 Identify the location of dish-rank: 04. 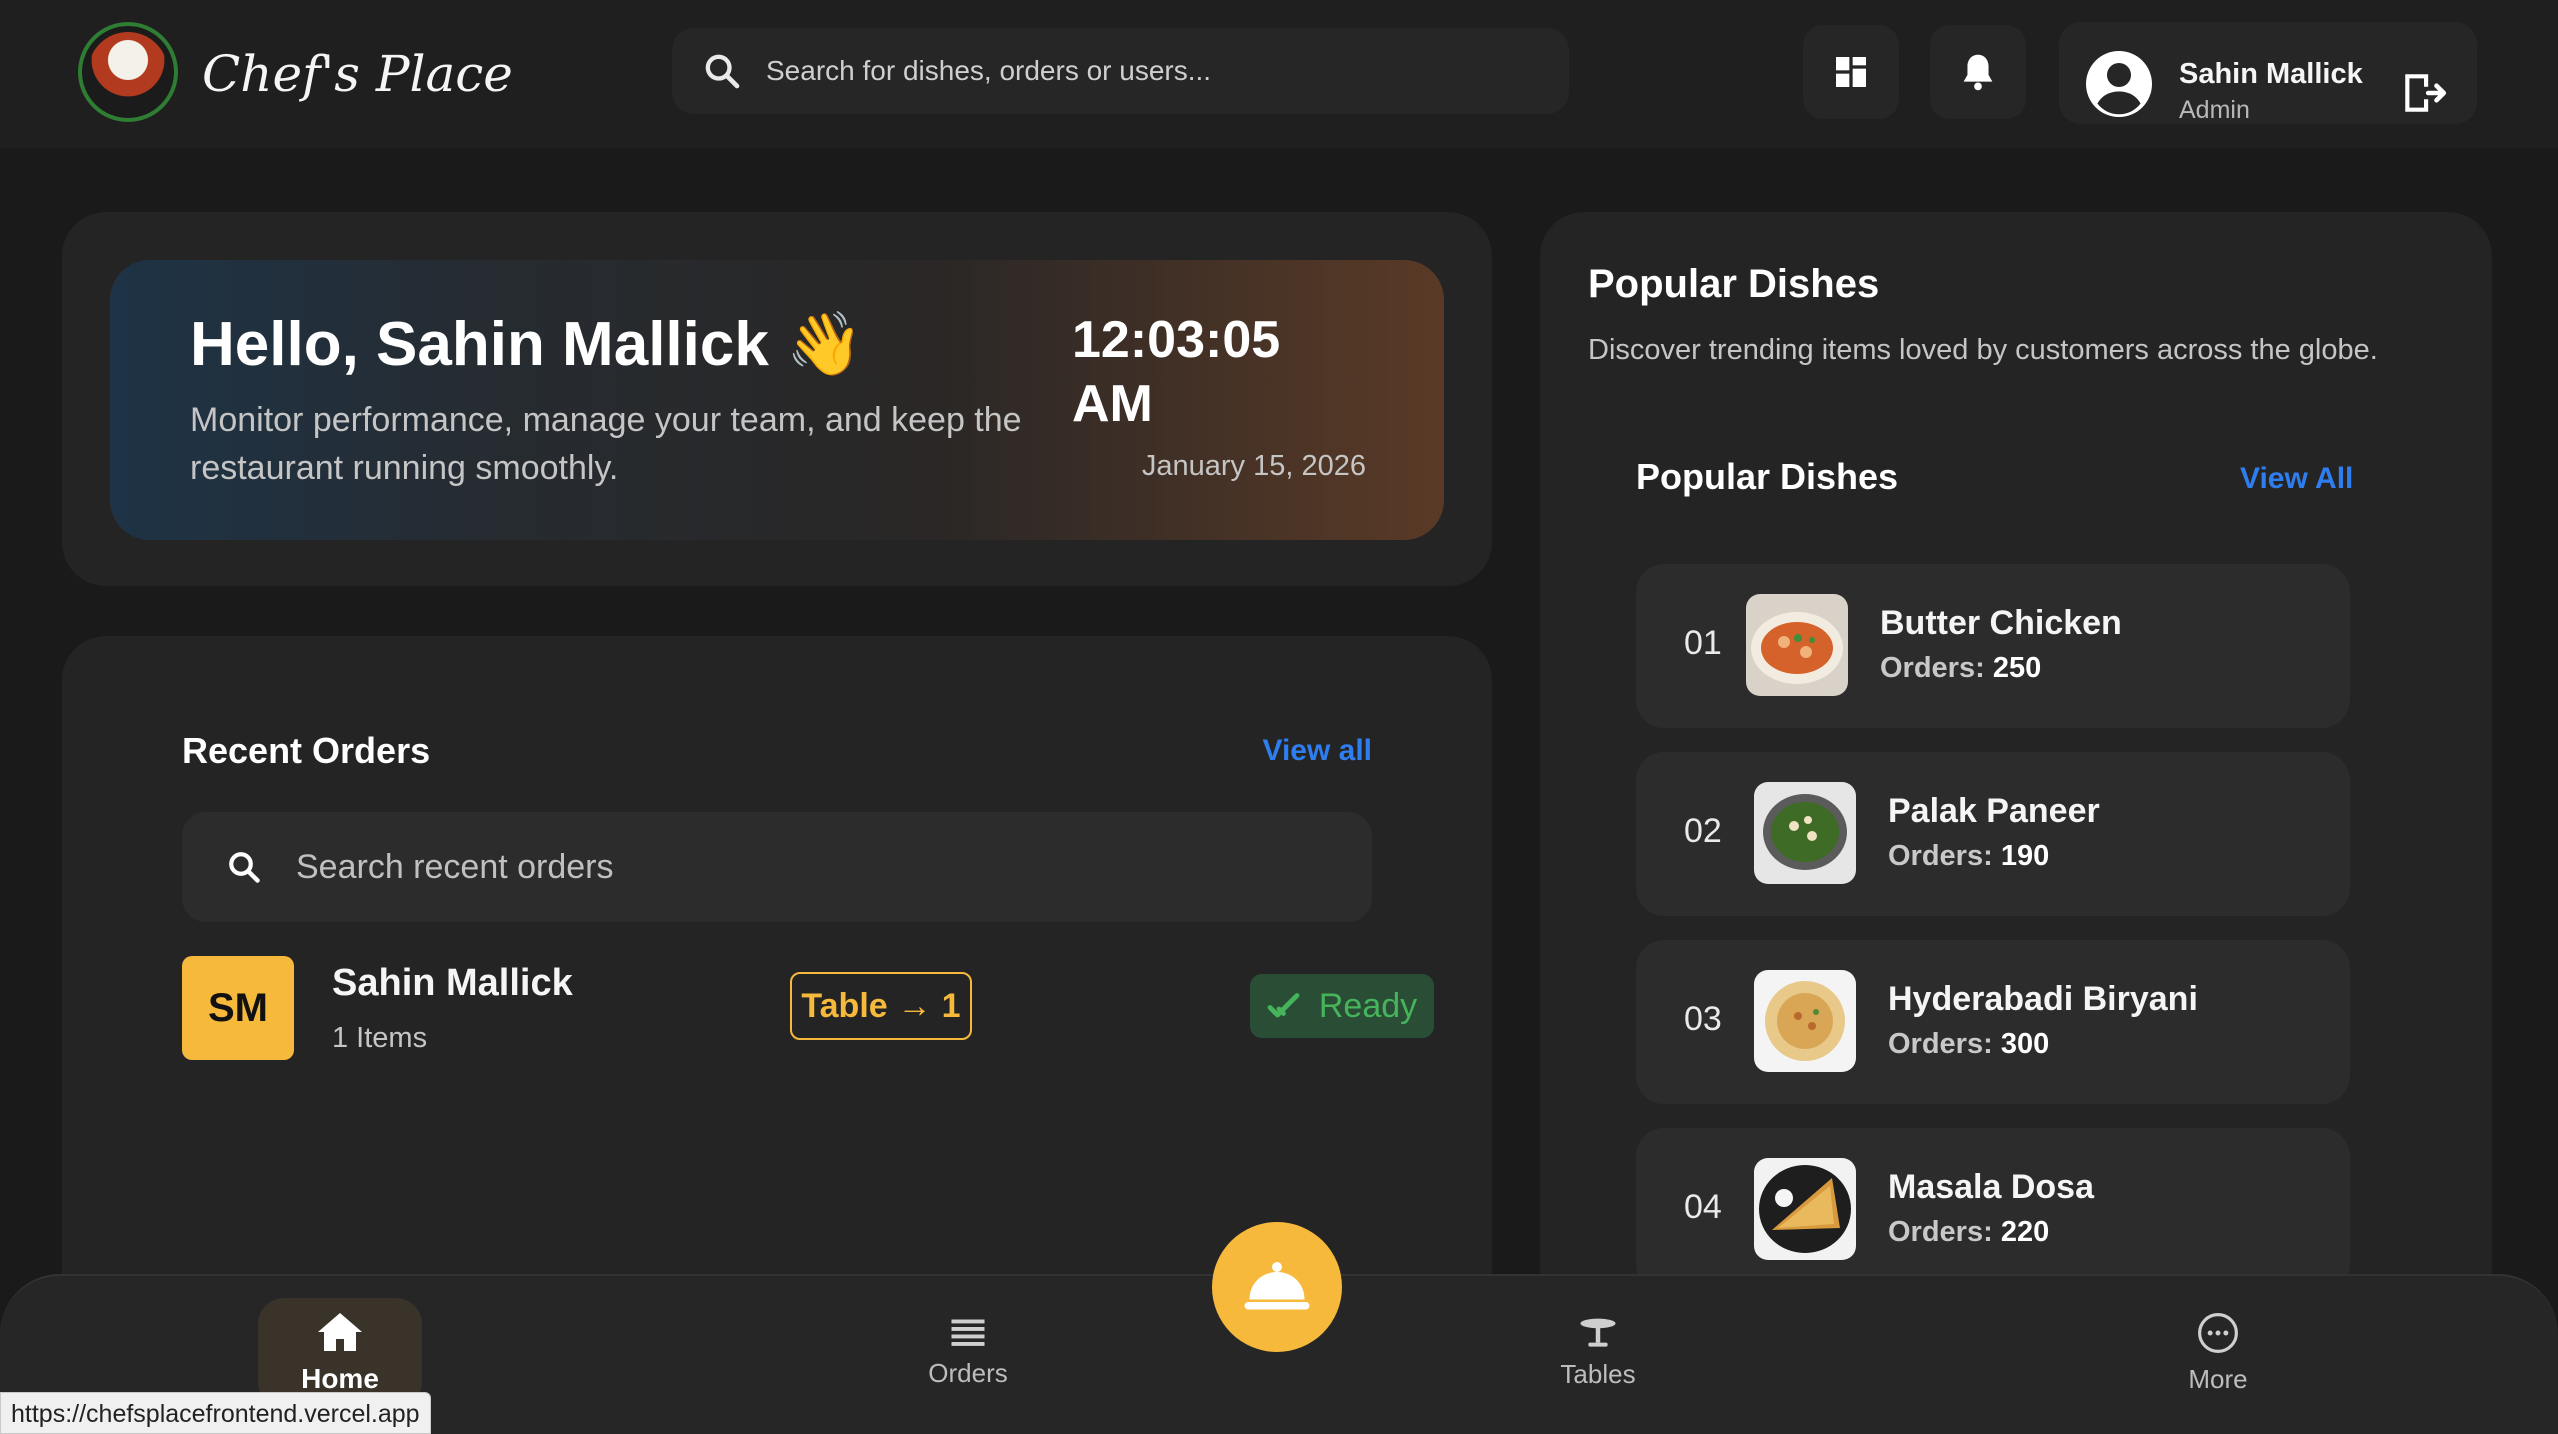
(1703, 1207).